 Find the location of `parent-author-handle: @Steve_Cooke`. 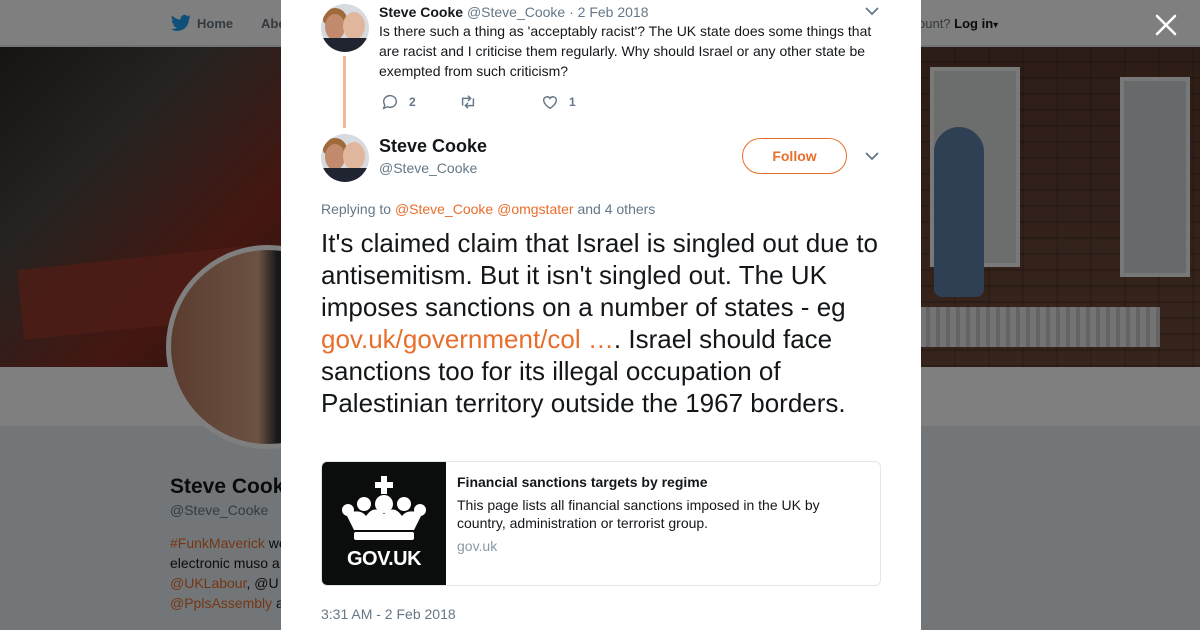

parent-author-handle: @Steve_Cooke is located at coordinates (516, 12).